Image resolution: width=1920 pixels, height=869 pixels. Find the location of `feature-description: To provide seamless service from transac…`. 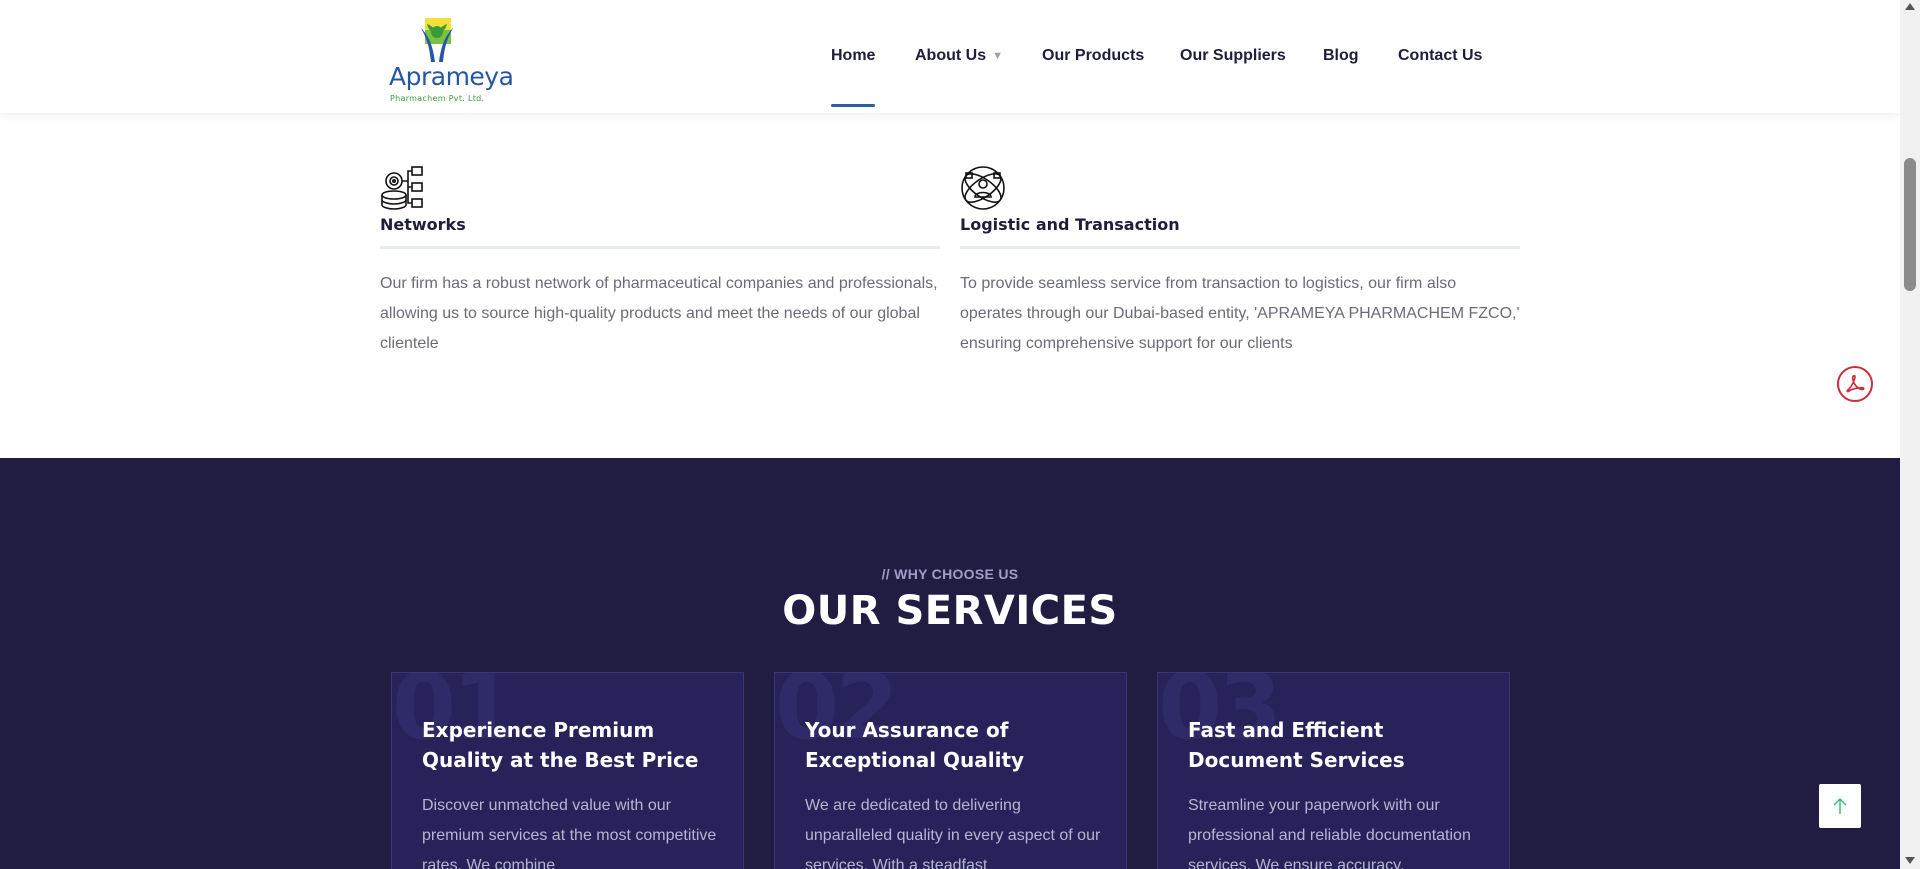

feature-description: To provide seamless service from transac… is located at coordinates (1240, 313).